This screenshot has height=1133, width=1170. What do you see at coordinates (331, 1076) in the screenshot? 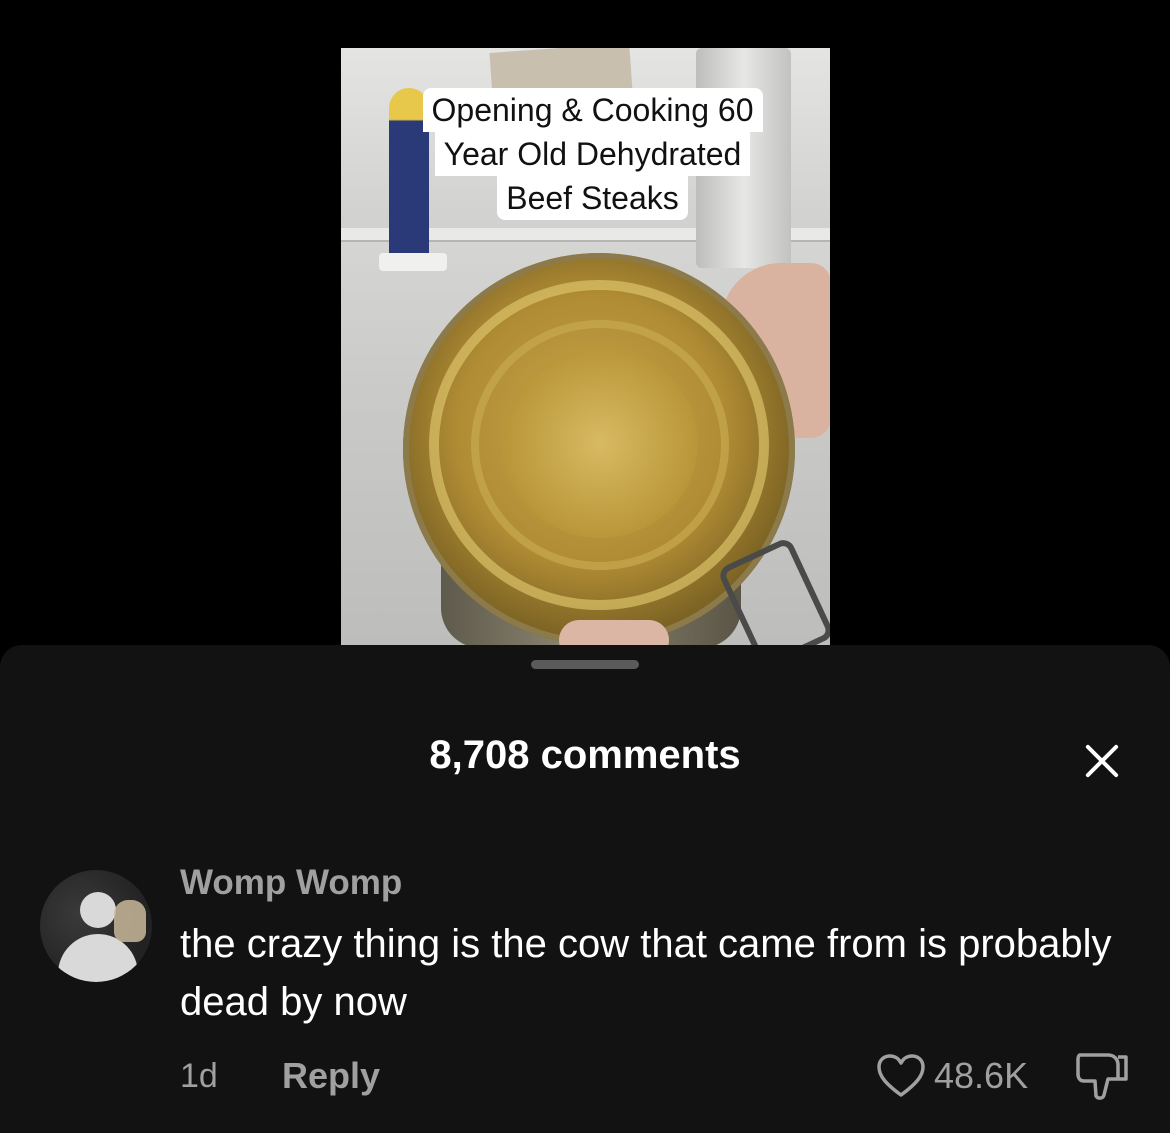
I see `reply-button: Reply` at bounding box center [331, 1076].